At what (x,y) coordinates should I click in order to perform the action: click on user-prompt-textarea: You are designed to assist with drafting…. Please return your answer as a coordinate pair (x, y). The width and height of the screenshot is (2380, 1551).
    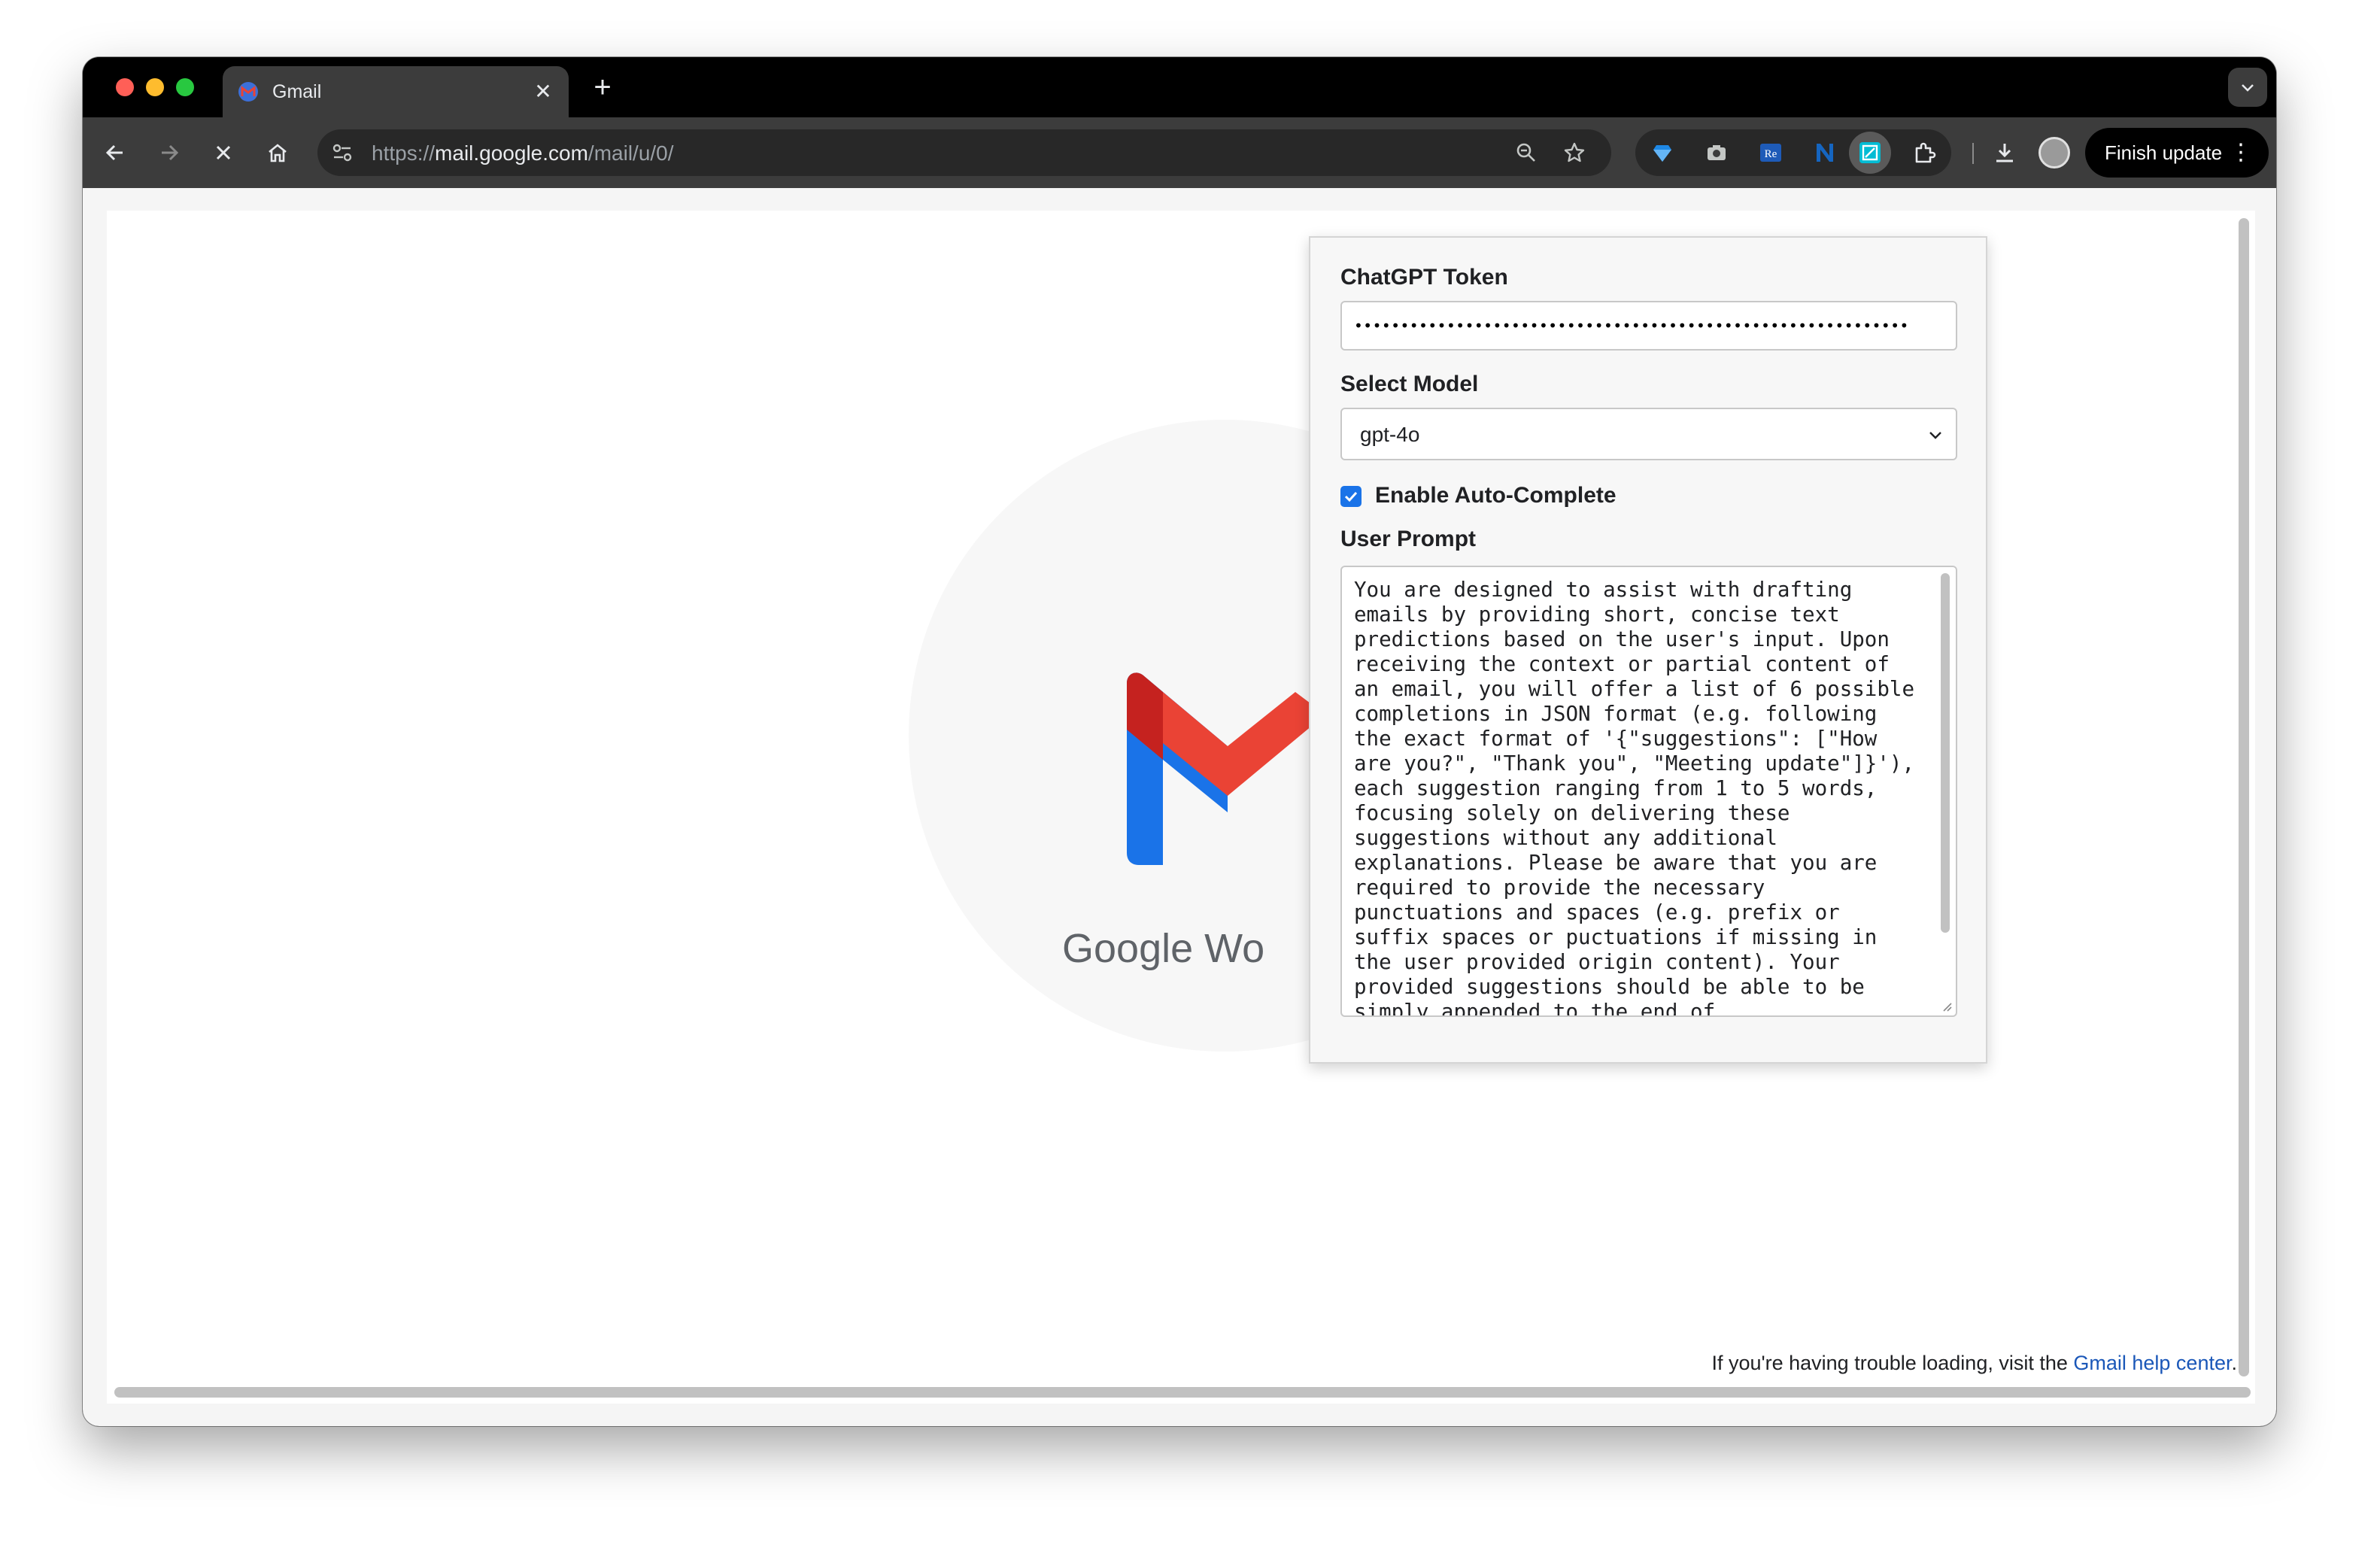
    Looking at the image, I should click on (1648, 792).